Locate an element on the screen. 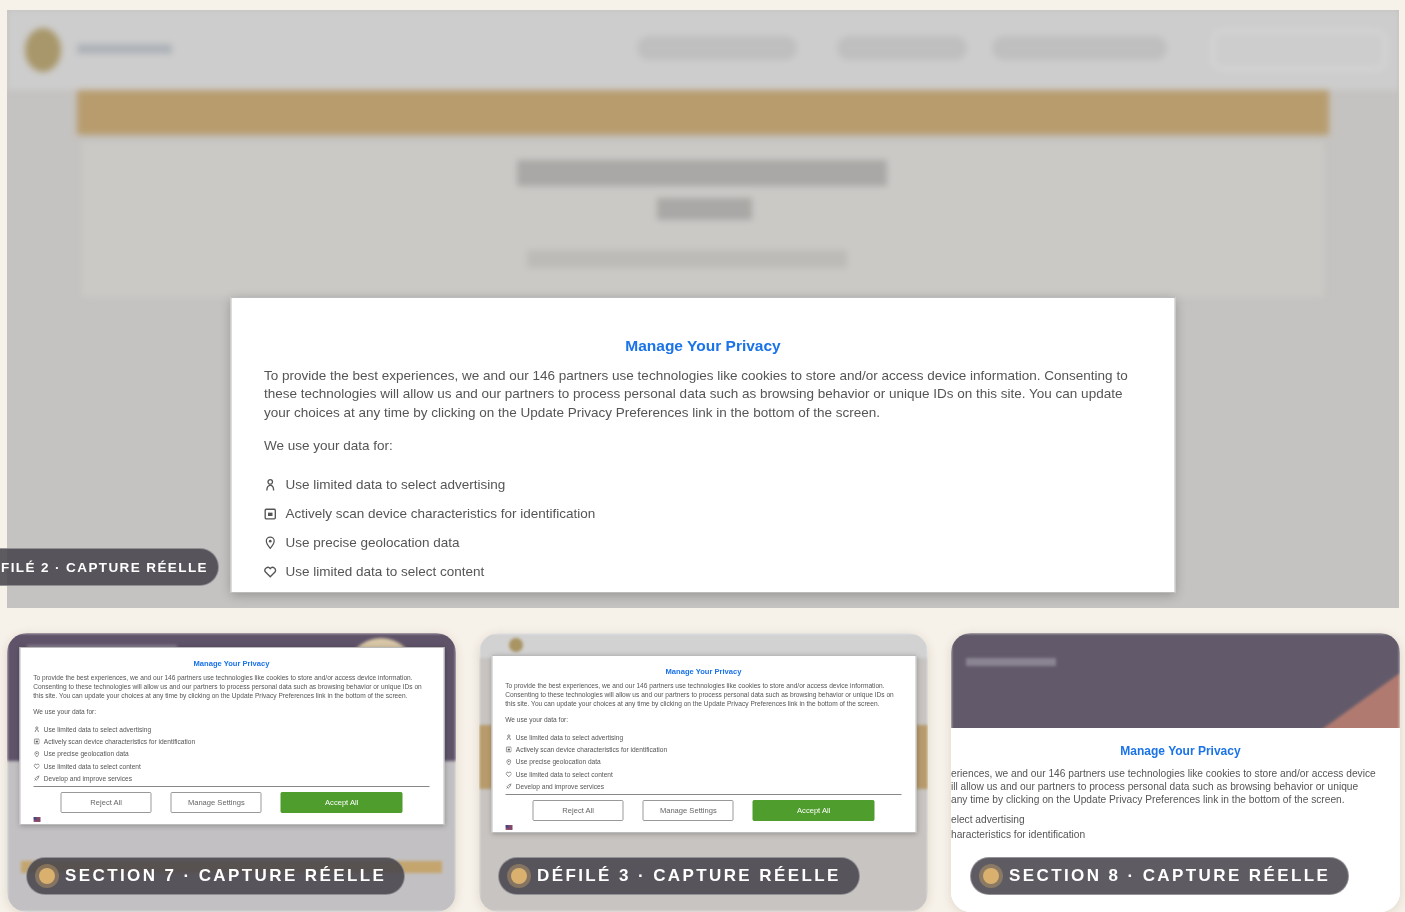 This screenshot has width=1405, height=912. purpose-item: Use limited data to select content is located at coordinates (385, 572).